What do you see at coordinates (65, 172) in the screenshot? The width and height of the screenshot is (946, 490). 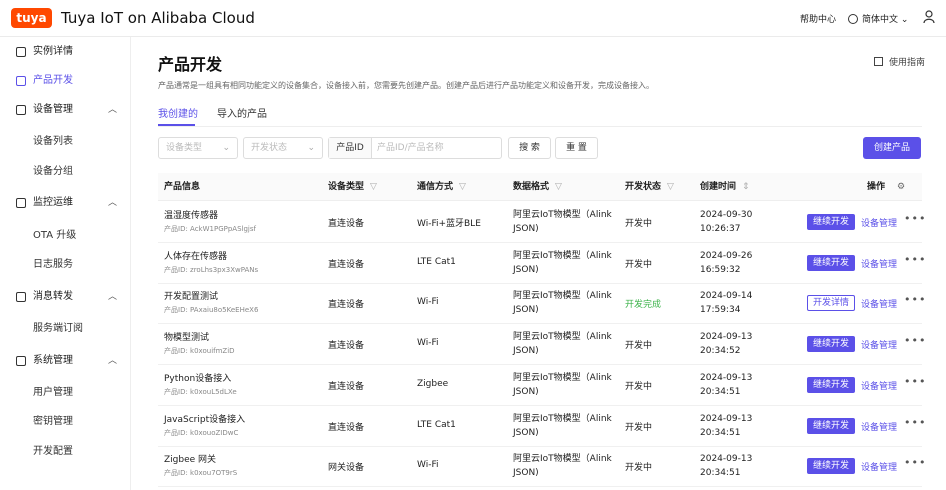 I see `sidebar-item-device-group: 设备分组` at bounding box center [65, 172].